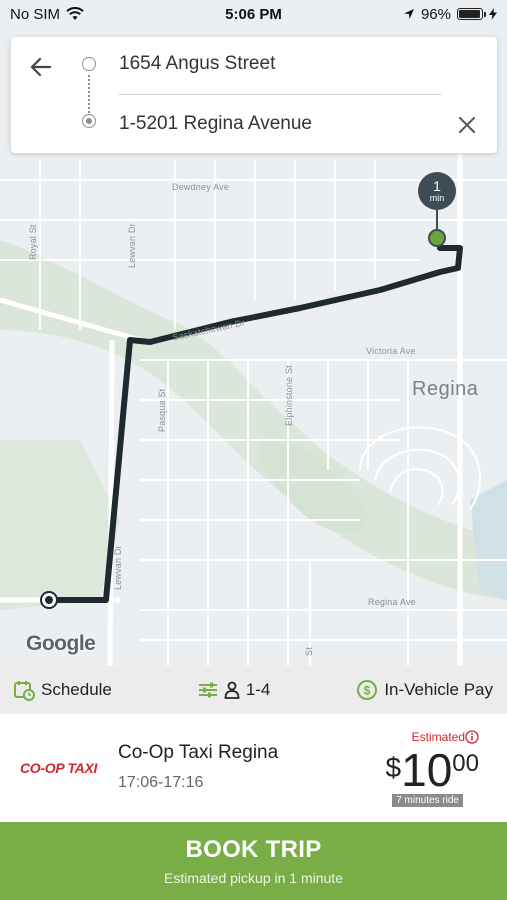  What do you see at coordinates (215, 124) in the screenshot?
I see `destination-field: 1-5201 Regina Avenue` at bounding box center [215, 124].